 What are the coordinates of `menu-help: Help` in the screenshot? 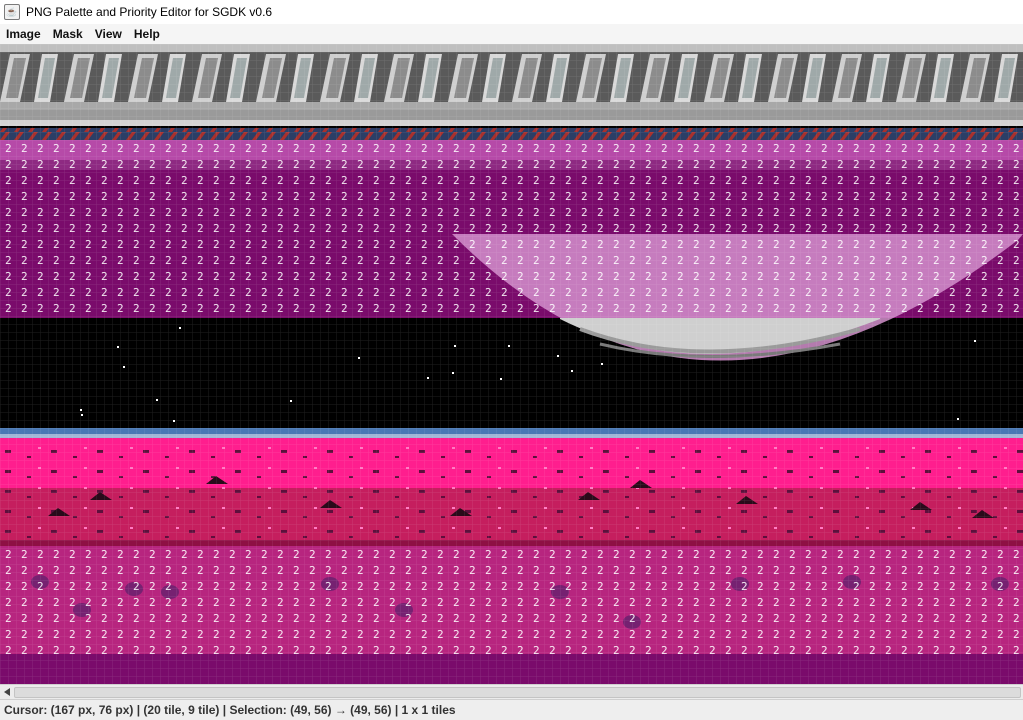 It's located at (147, 34).